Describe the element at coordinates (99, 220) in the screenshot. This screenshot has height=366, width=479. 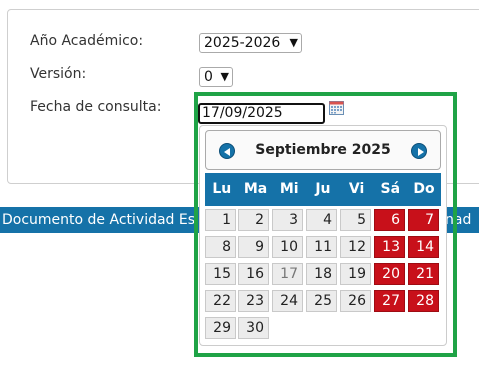
I see `section-title: Documento de Actividad Es` at that location.